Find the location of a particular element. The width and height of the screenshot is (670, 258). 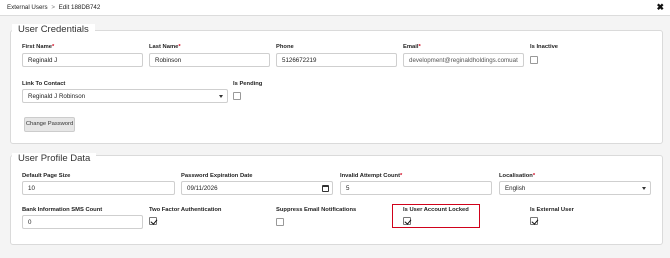

is-pending-label: Is Pending is located at coordinates (248, 84).